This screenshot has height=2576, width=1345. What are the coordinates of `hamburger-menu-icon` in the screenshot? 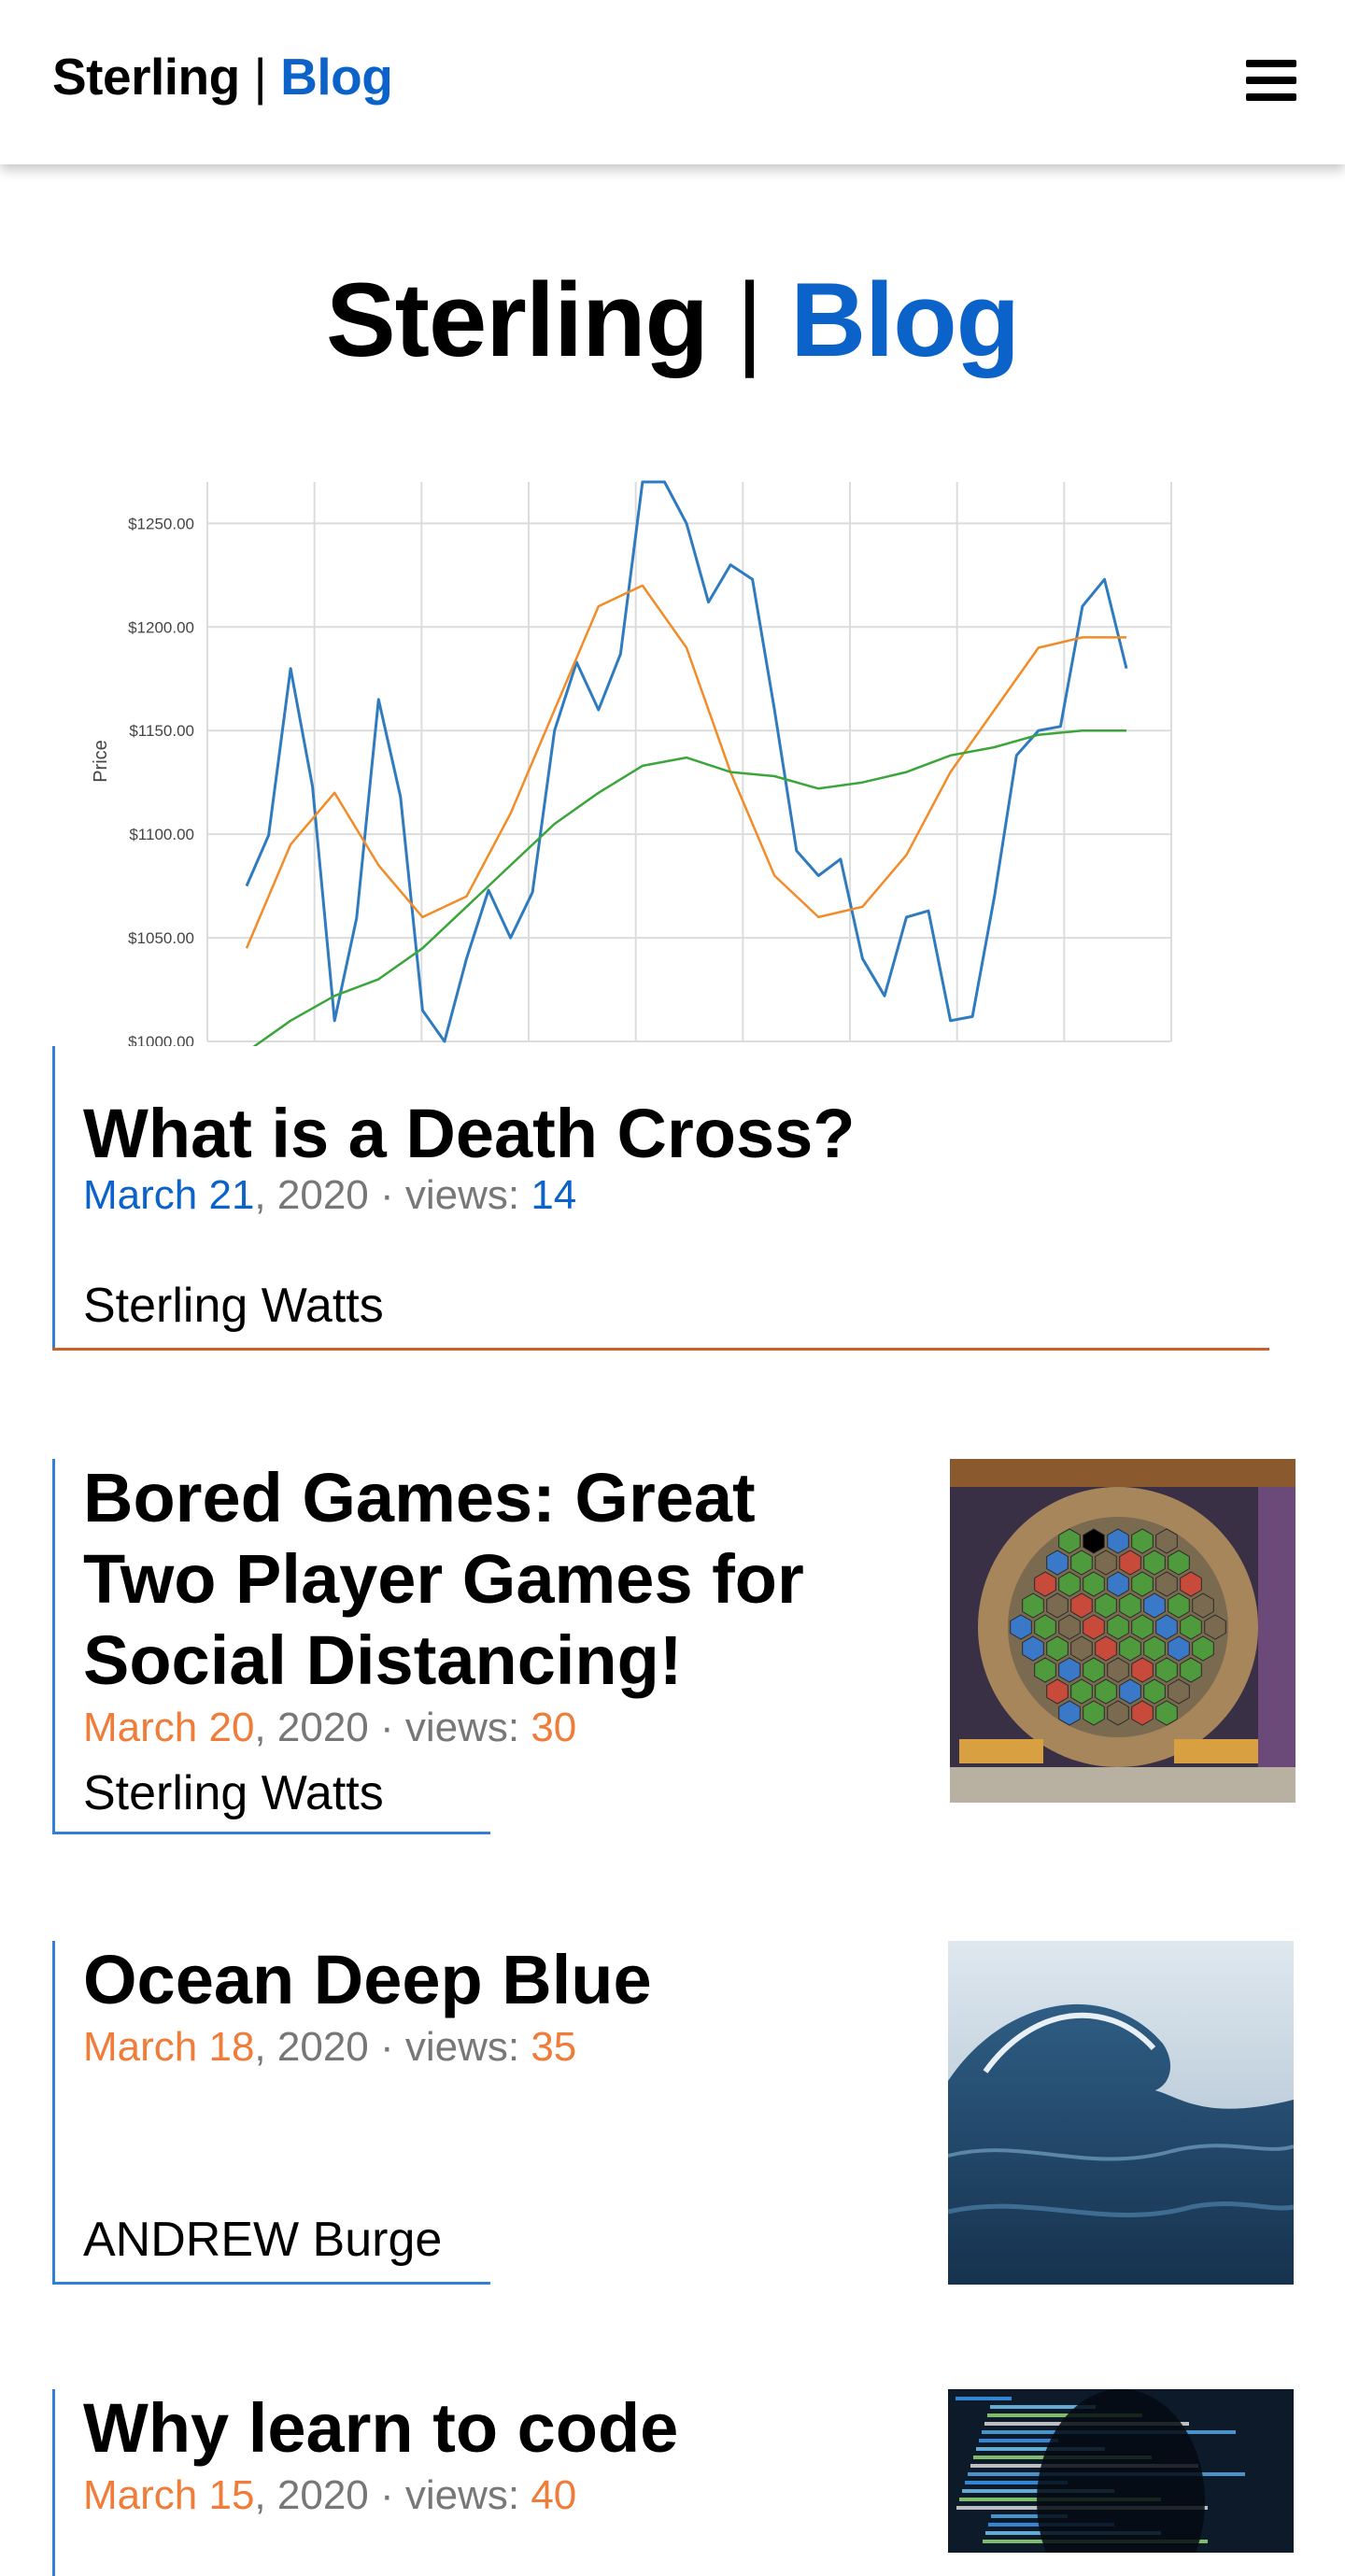 It's located at (1271, 80).